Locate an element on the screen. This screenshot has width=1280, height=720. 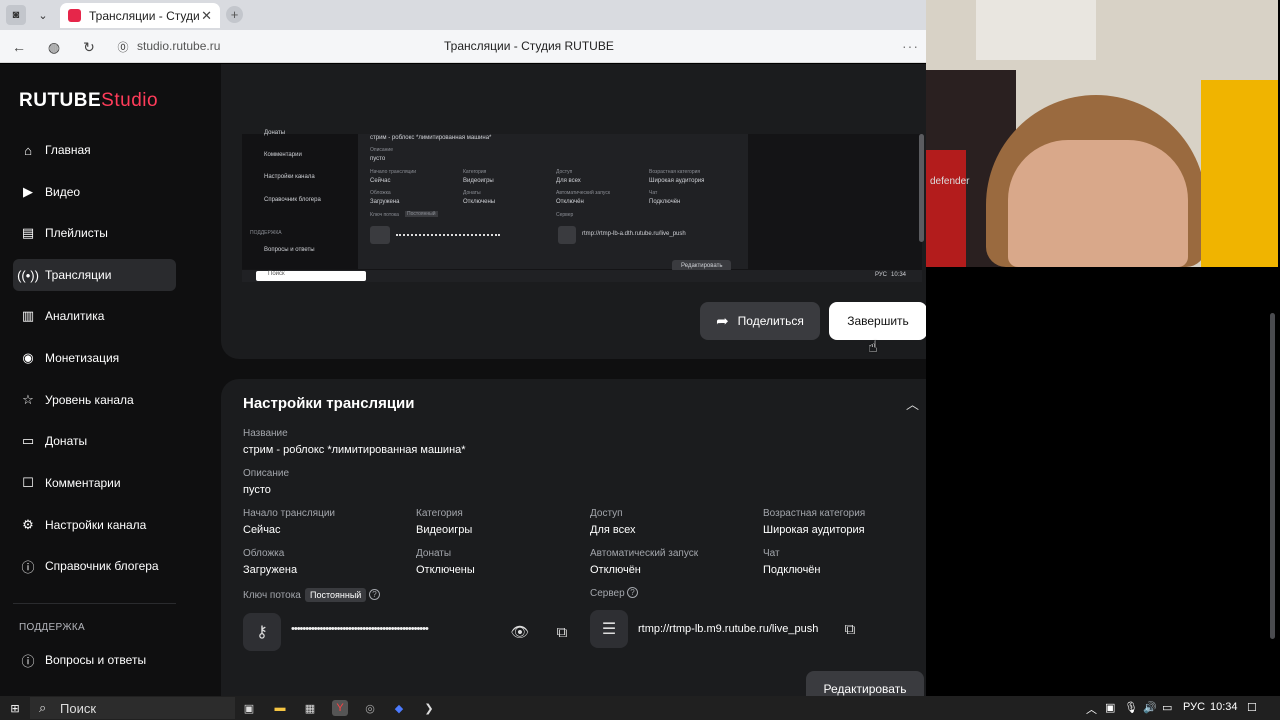
sidebar-item-label: Плейлисты is located at coordinates (76, 233).